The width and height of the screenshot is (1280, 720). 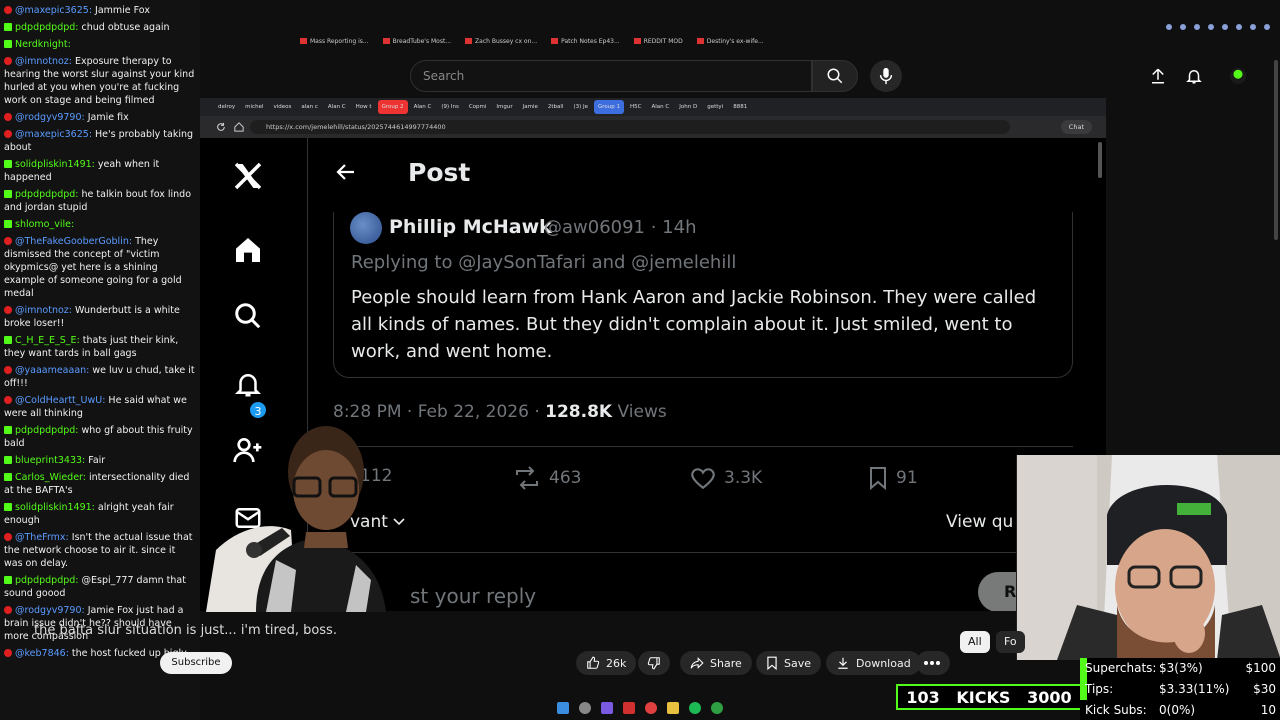 What do you see at coordinates (547, 478) in the screenshot?
I see `repost-button: 463` at bounding box center [547, 478].